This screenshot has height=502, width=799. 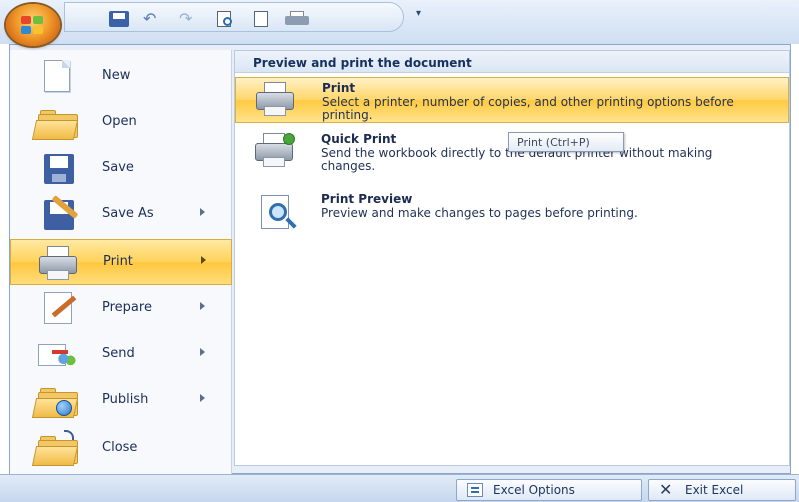 I want to click on excel-options-label: Excel Options, so click(x=534, y=490).